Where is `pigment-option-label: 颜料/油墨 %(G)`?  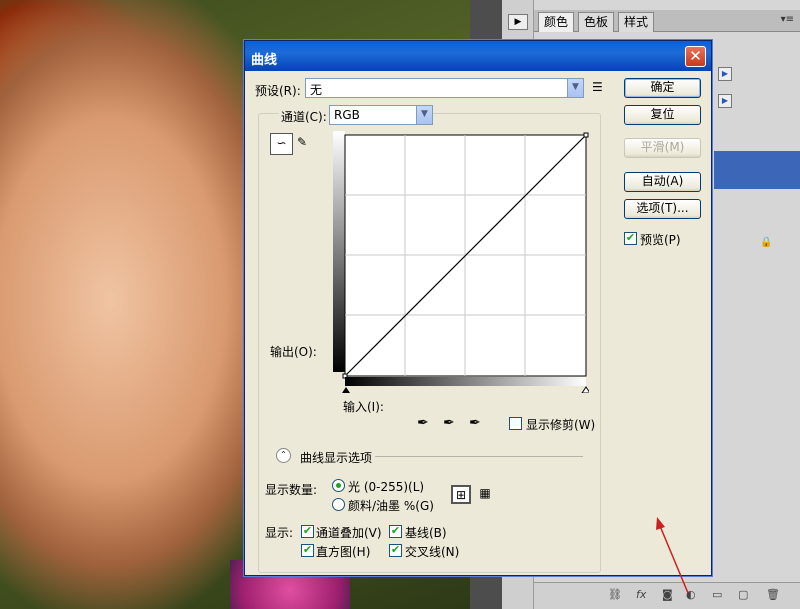 pigment-option-label: 颜料/油墨 %(G) is located at coordinates (391, 506).